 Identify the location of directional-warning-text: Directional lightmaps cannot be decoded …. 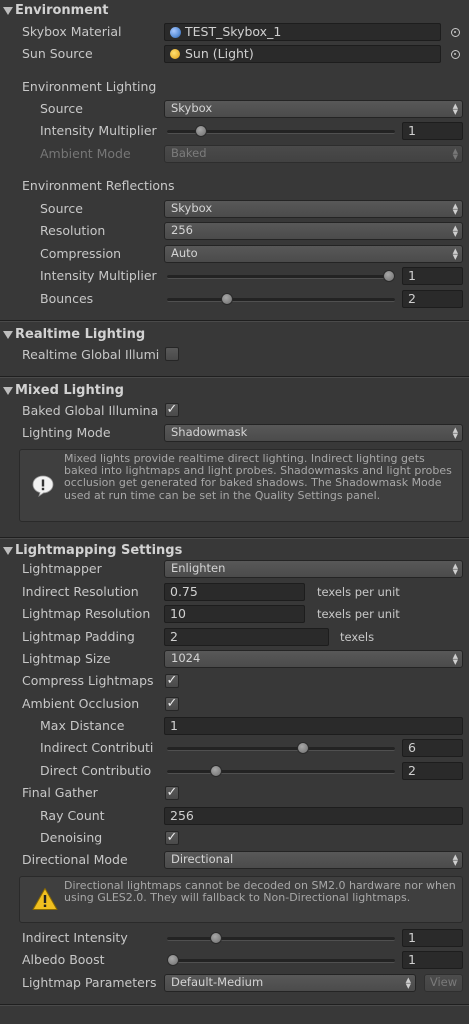
(260, 892).